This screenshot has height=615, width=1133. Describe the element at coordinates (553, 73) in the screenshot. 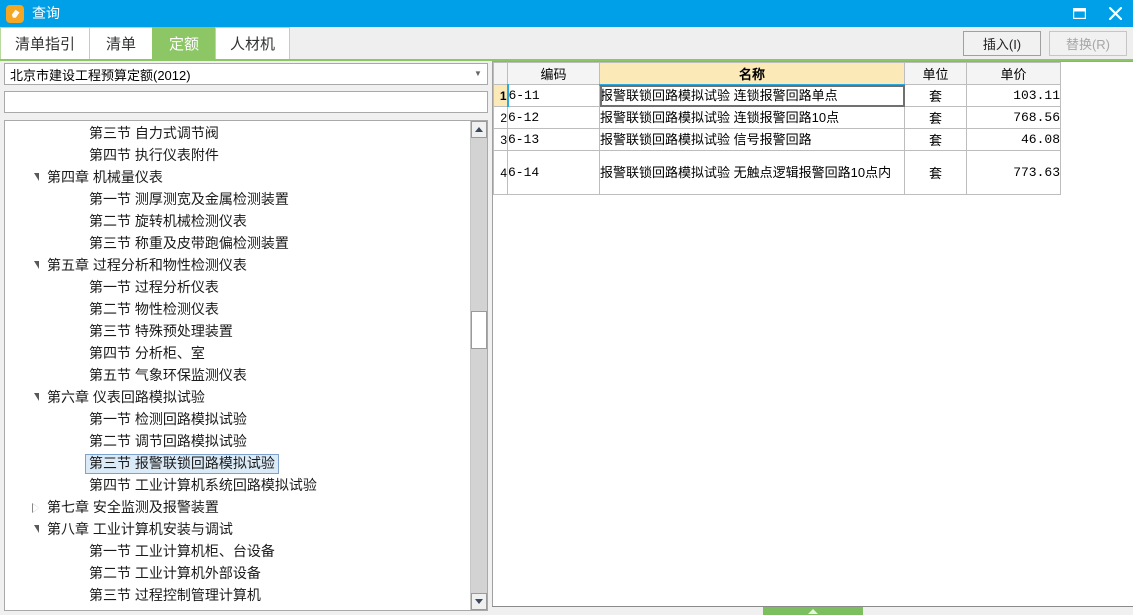

I see `column-header-code: 编码` at that location.